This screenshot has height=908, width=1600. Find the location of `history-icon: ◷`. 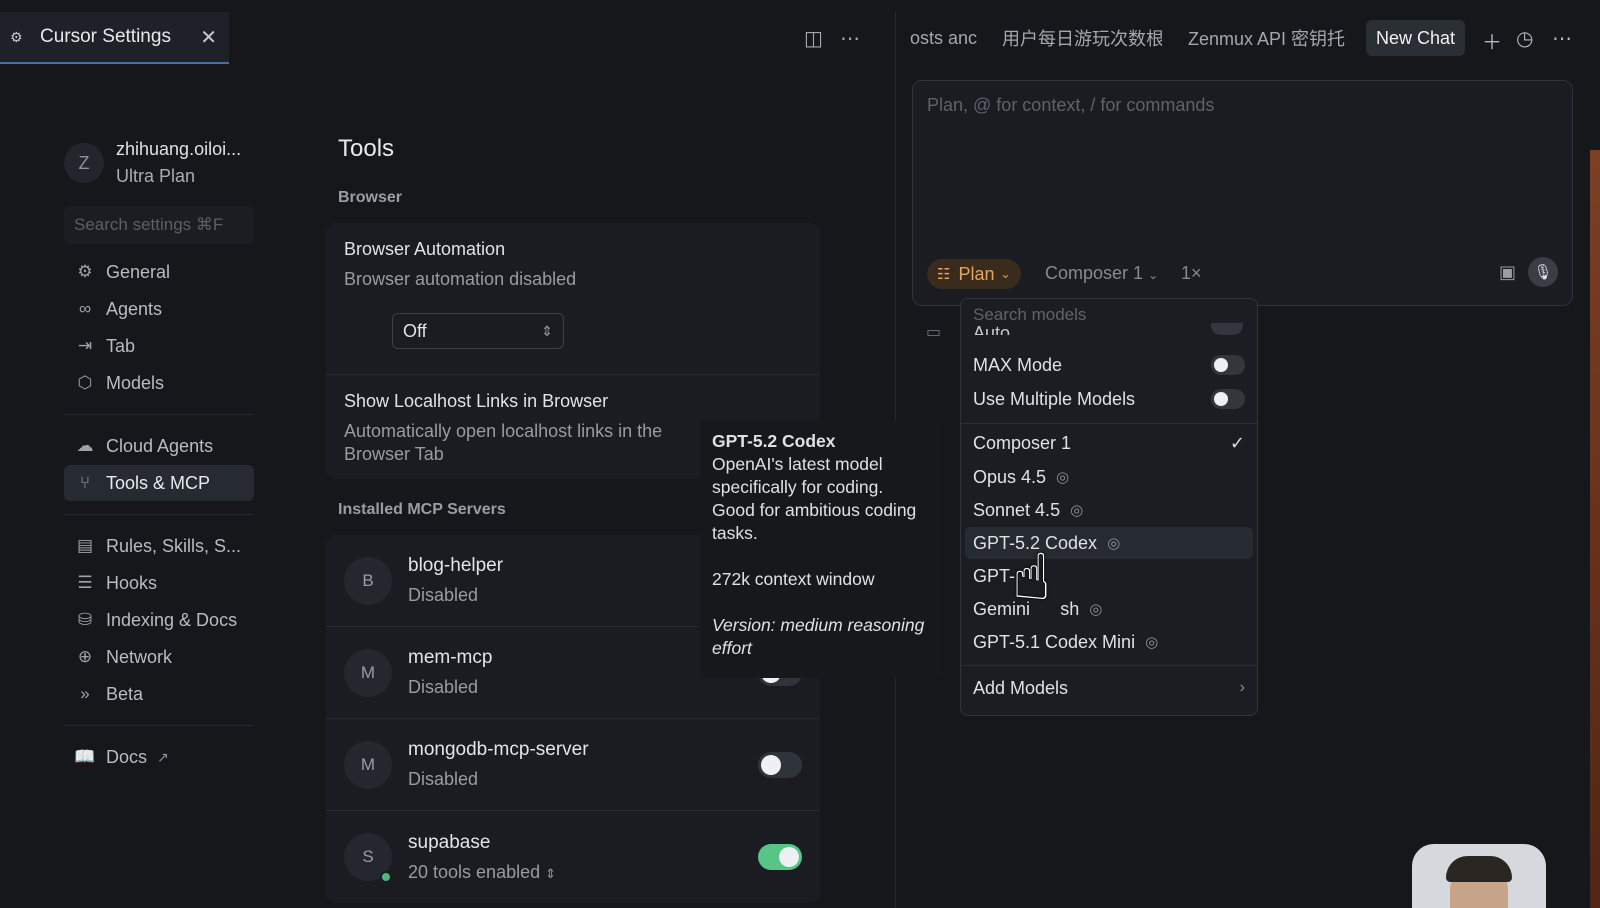

history-icon: ◷ is located at coordinates (1524, 38).